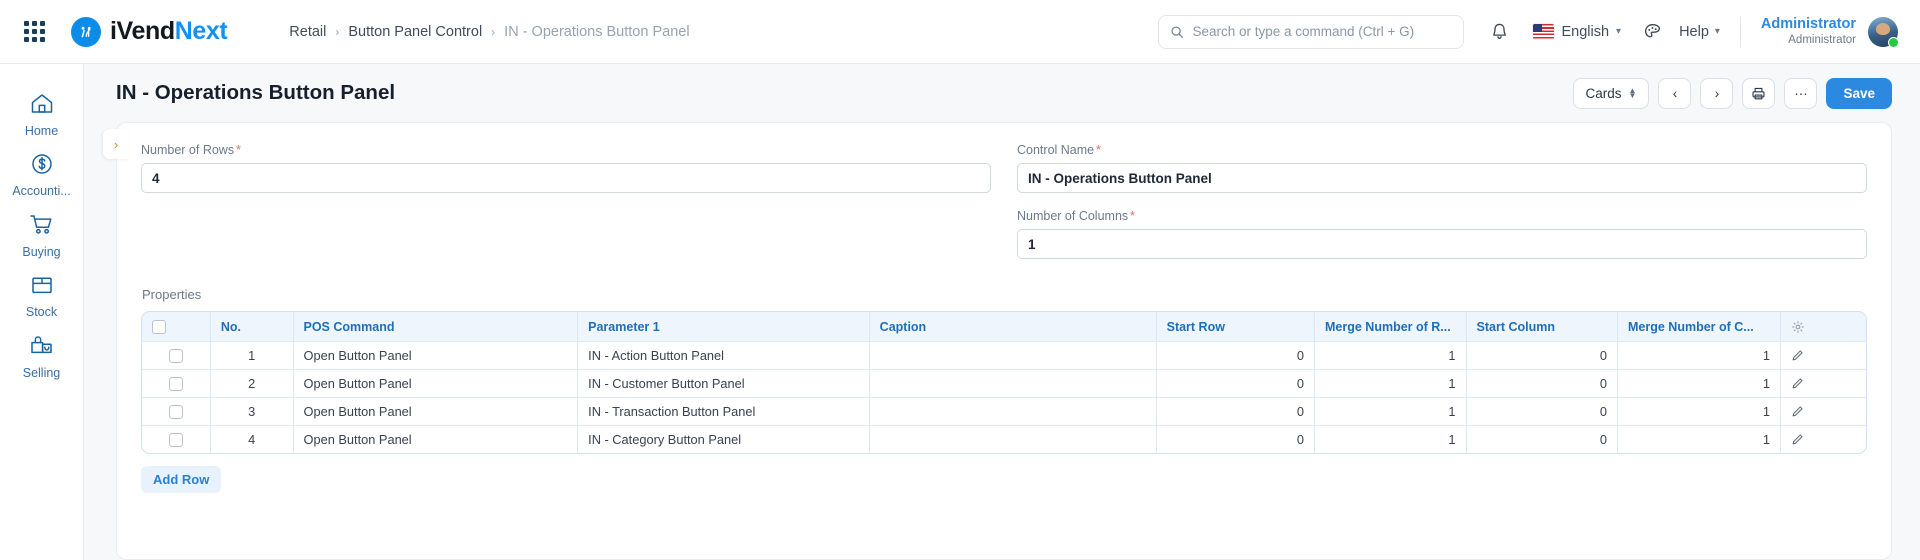  Describe the element at coordinates (724, 411) in the screenshot. I see `cell-parameter-1: IN - Transaction Button Panel` at that location.